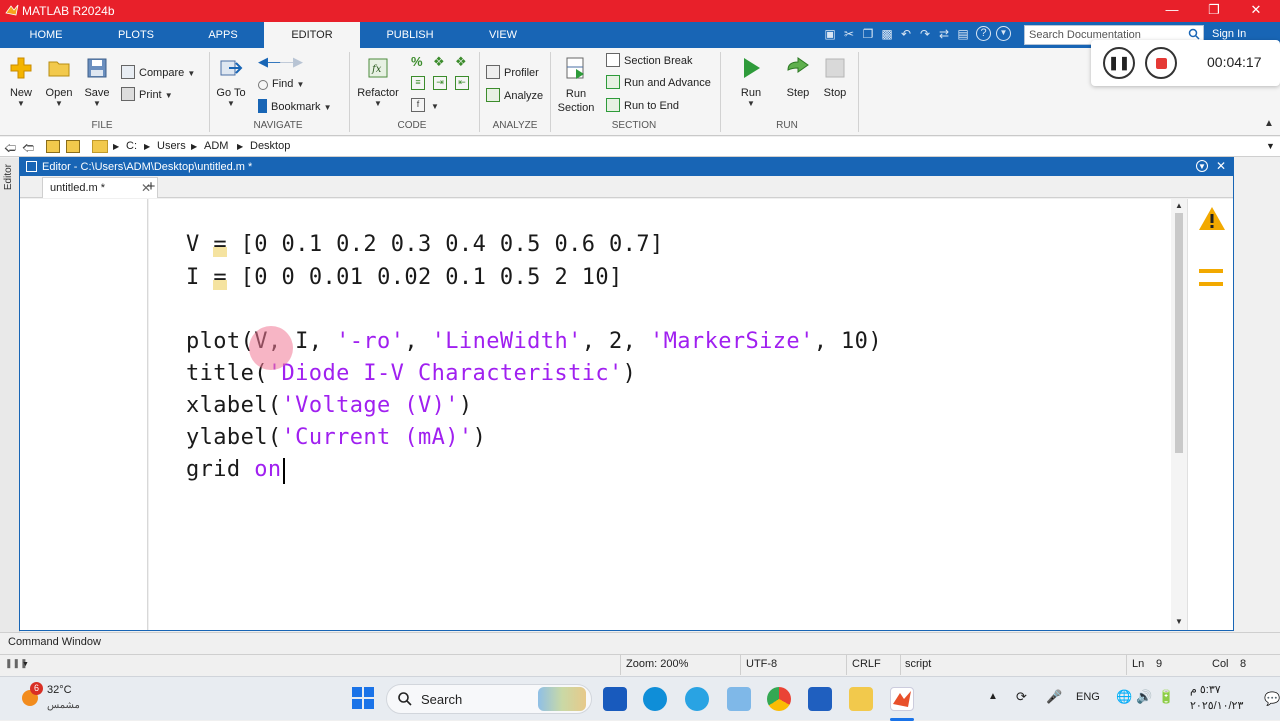  What do you see at coordinates (136, 35) in the screenshot?
I see `tab-plots: PLOTS` at bounding box center [136, 35].